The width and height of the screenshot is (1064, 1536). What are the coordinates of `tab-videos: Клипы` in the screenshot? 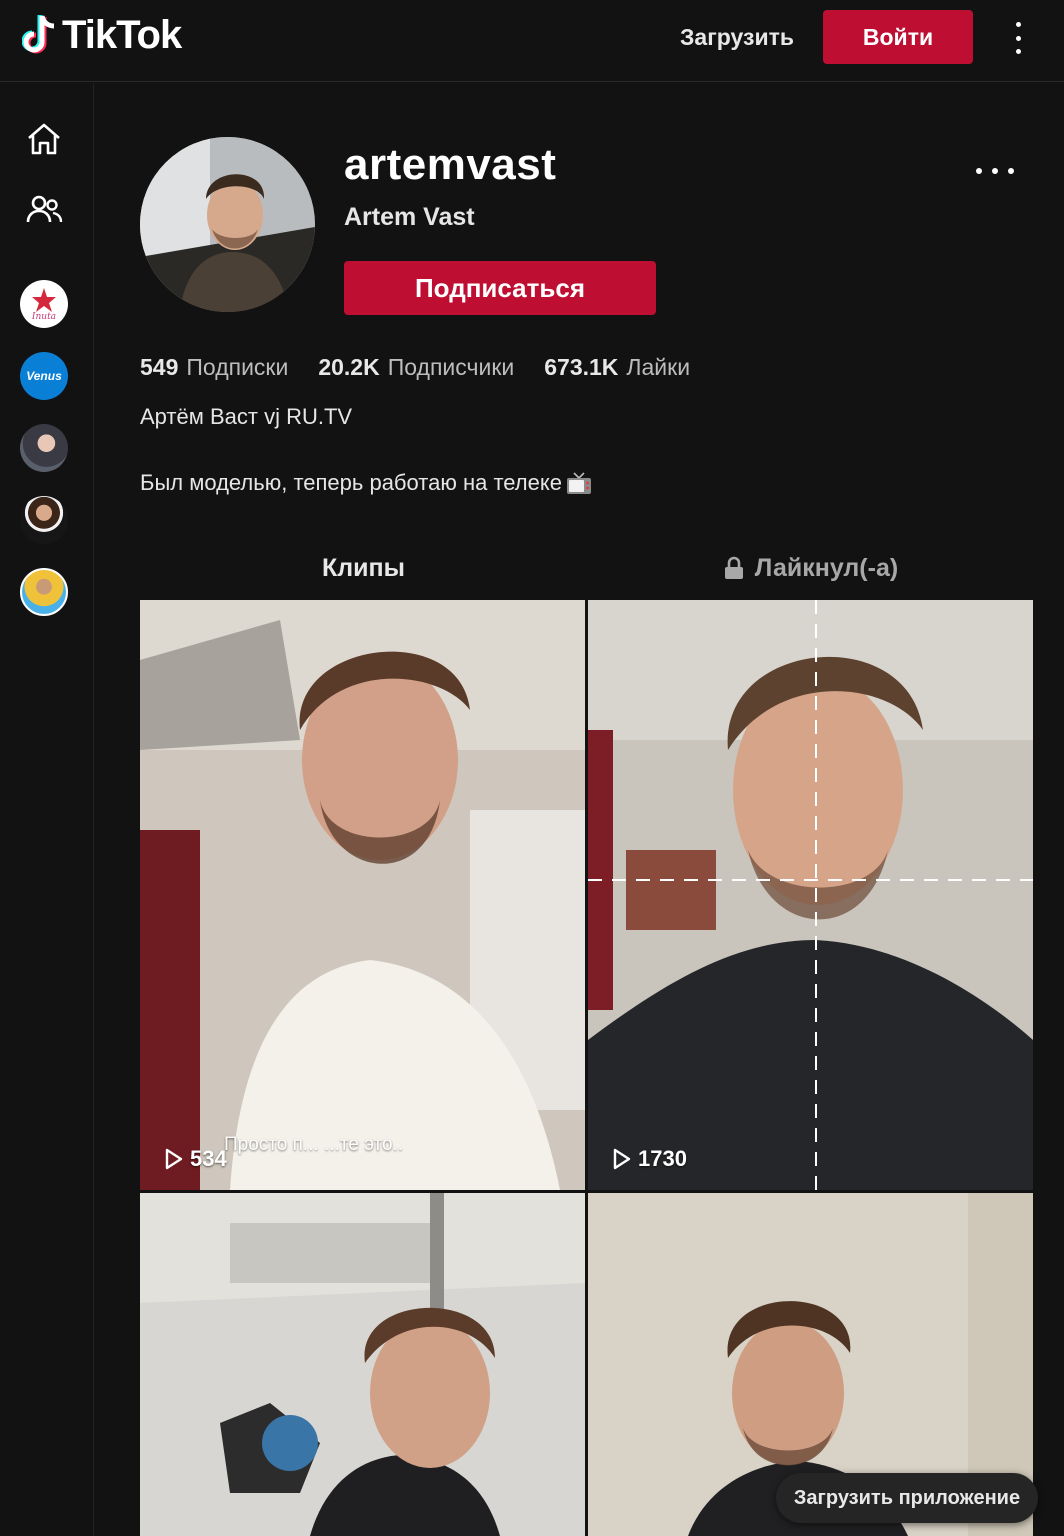 It's located at (363, 568).